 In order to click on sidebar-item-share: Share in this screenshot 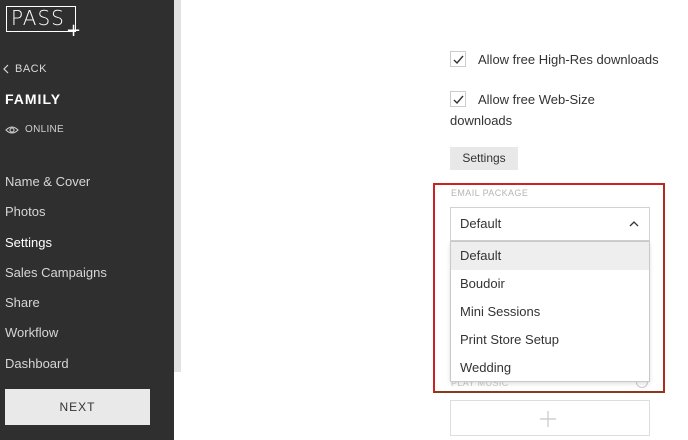, I will do `click(87, 308)`.